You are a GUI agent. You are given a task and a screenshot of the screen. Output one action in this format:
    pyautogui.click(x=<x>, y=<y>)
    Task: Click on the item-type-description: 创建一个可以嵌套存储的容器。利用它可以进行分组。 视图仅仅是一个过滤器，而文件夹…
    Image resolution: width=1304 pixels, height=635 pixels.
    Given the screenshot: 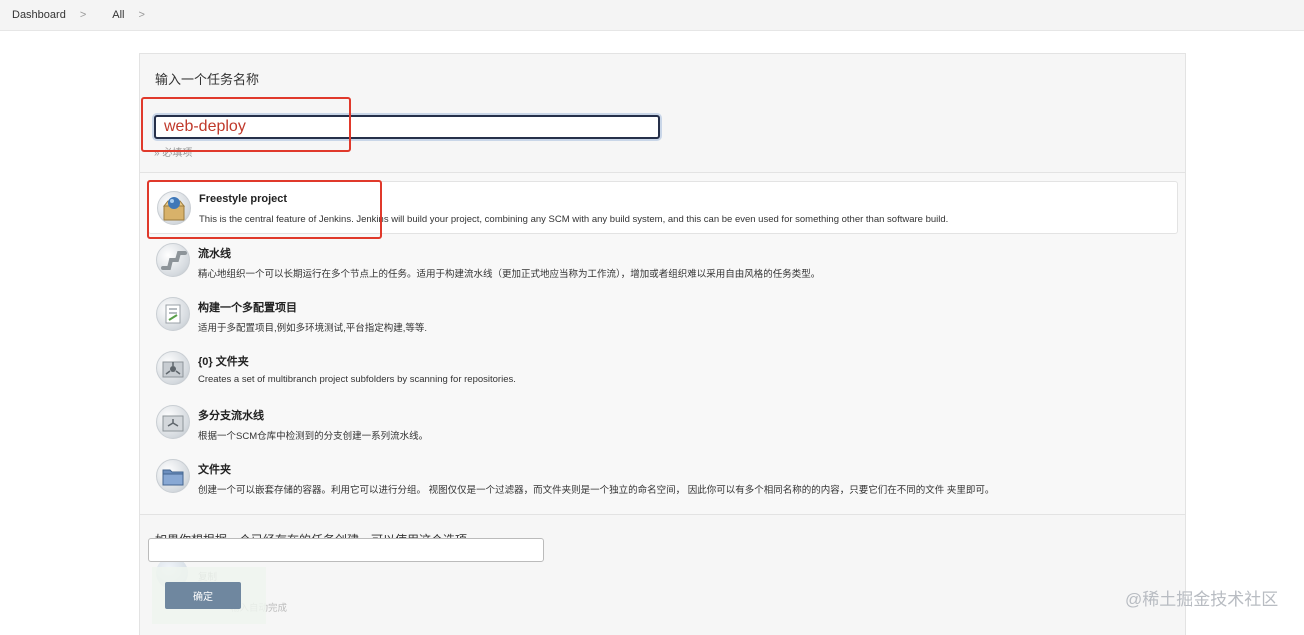 What is the action you would take?
    pyautogui.click(x=596, y=490)
    